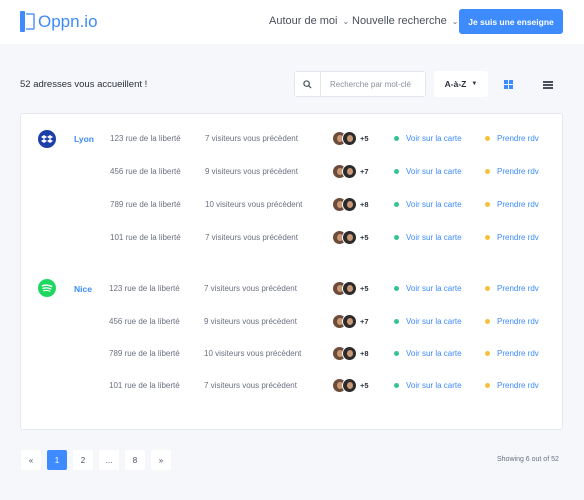  I want to click on enseigne-button: Je suis une enseigne, so click(511, 21).